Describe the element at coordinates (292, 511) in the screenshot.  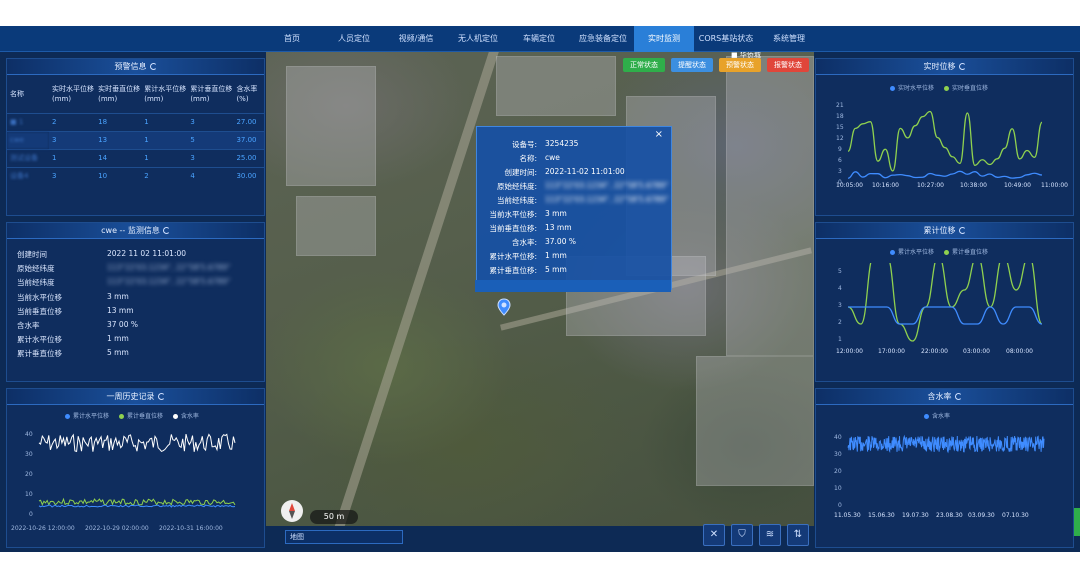
I see `compass-icon` at that location.